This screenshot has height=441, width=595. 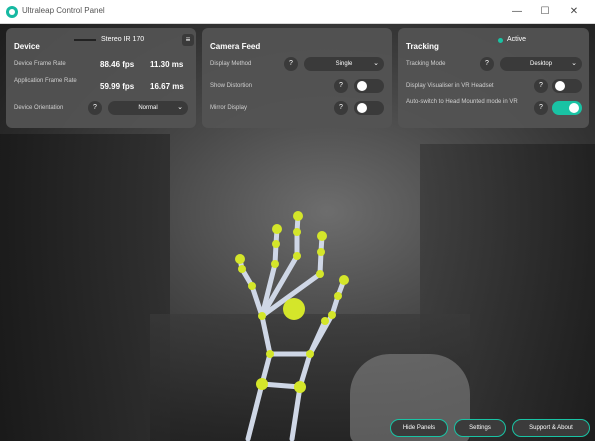 What do you see at coordinates (426, 64) in the screenshot?
I see `tracking-mode-label: Tracking Mode` at bounding box center [426, 64].